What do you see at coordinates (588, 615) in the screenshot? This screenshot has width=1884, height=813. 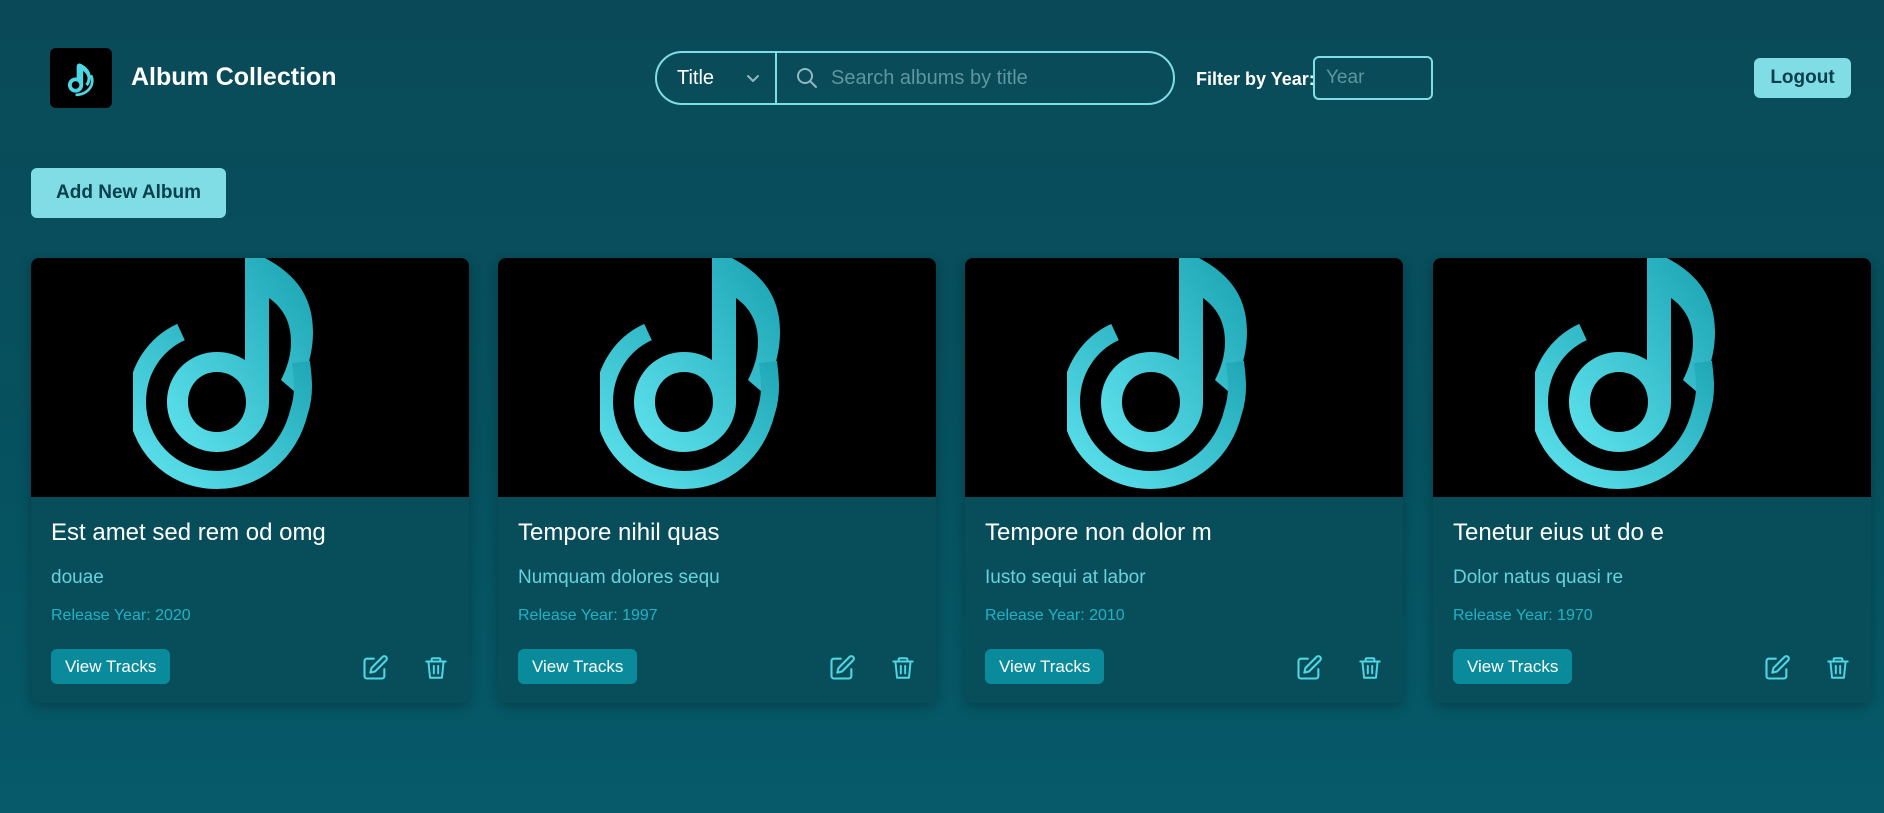 I see `album-release-year: Release Year: 1997` at bounding box center [588, 615].